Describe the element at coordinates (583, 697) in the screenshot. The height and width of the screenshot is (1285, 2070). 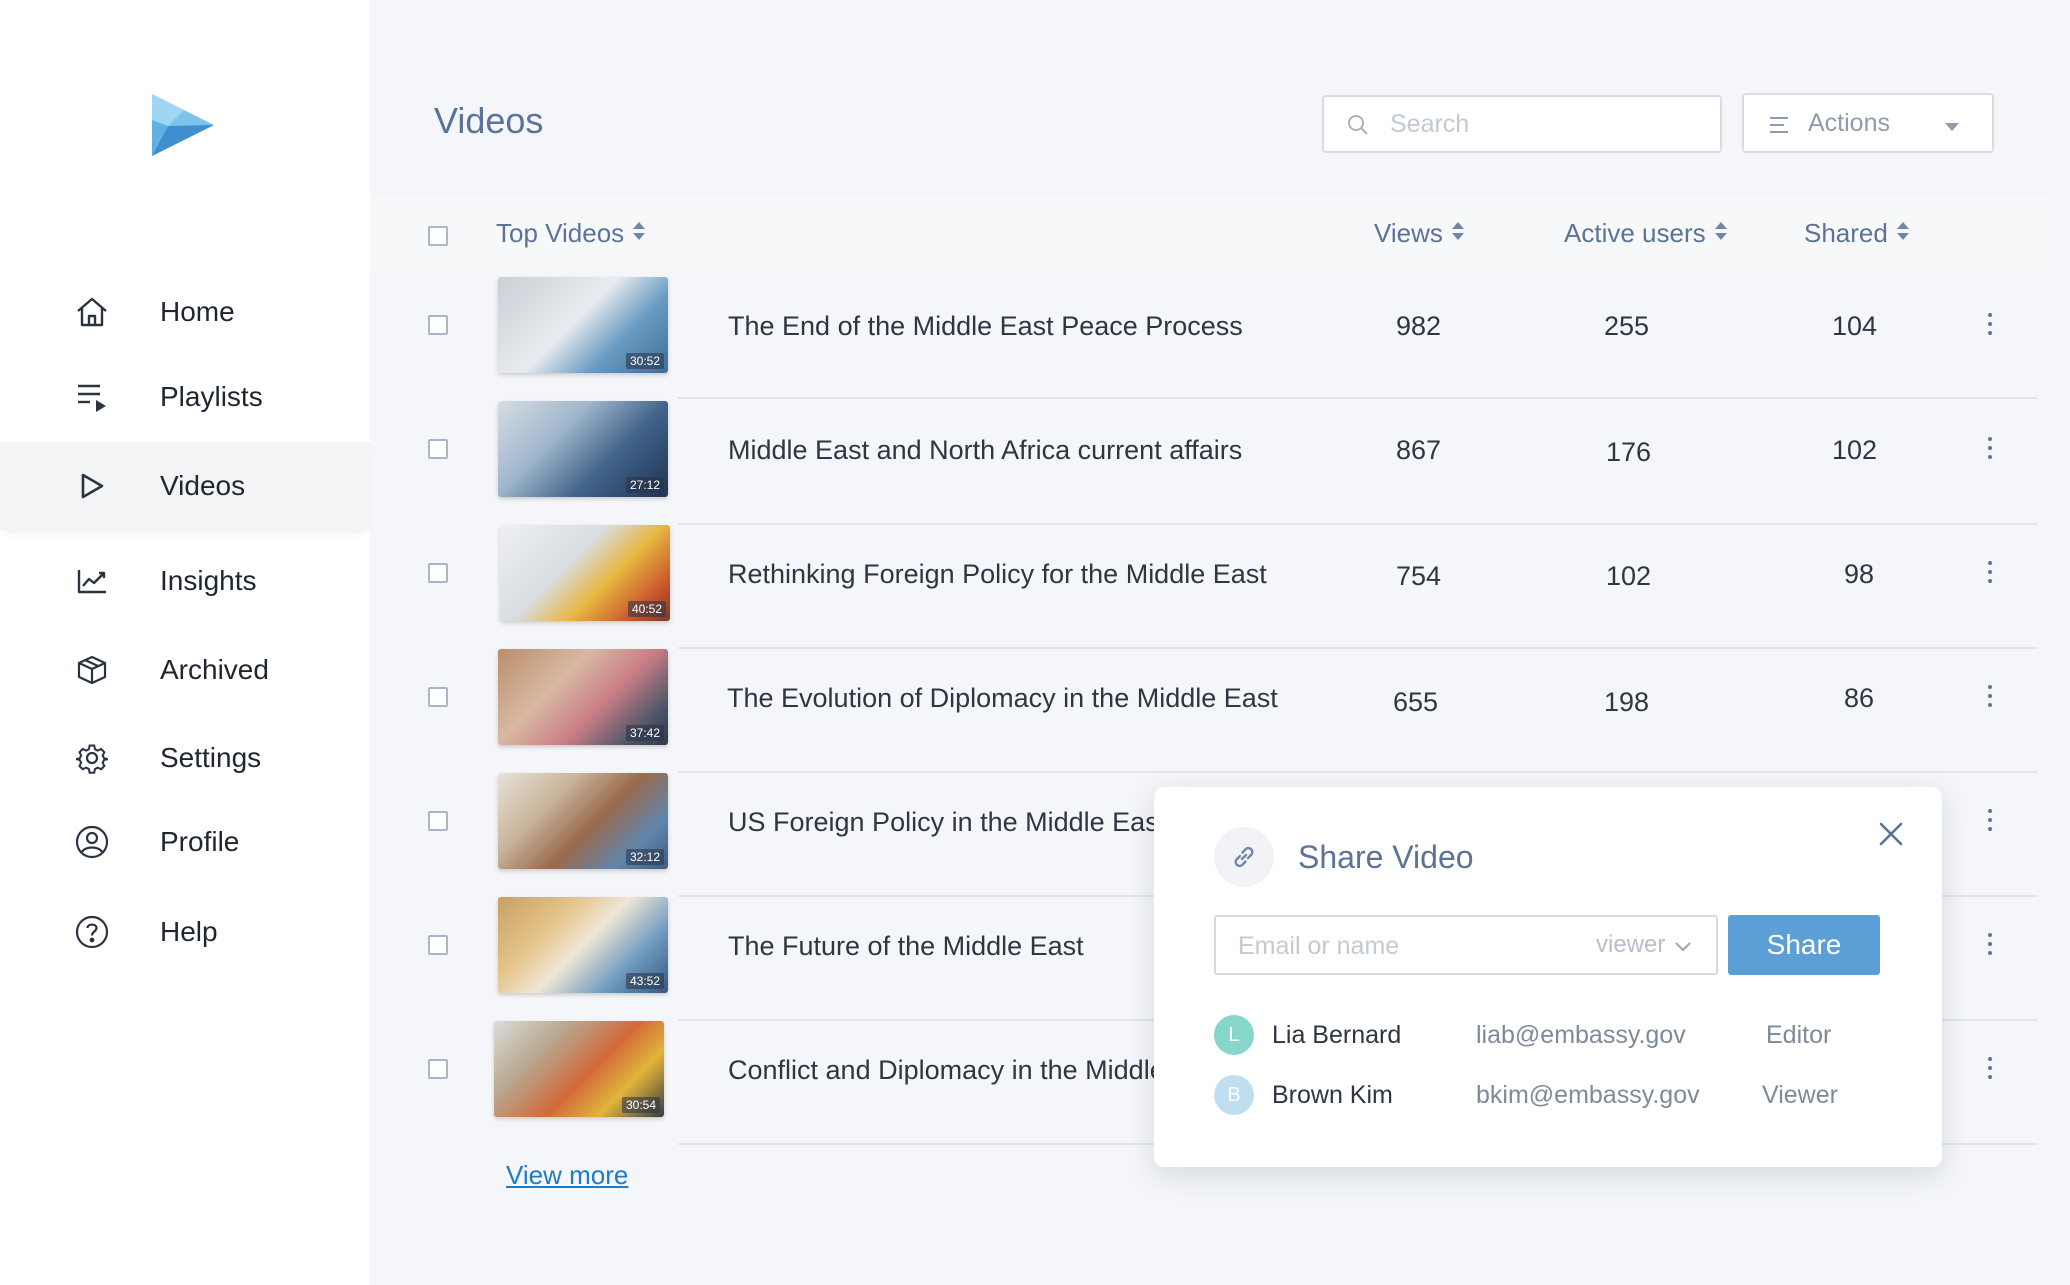
I see `video-thumbnail: 37:42` at that location.